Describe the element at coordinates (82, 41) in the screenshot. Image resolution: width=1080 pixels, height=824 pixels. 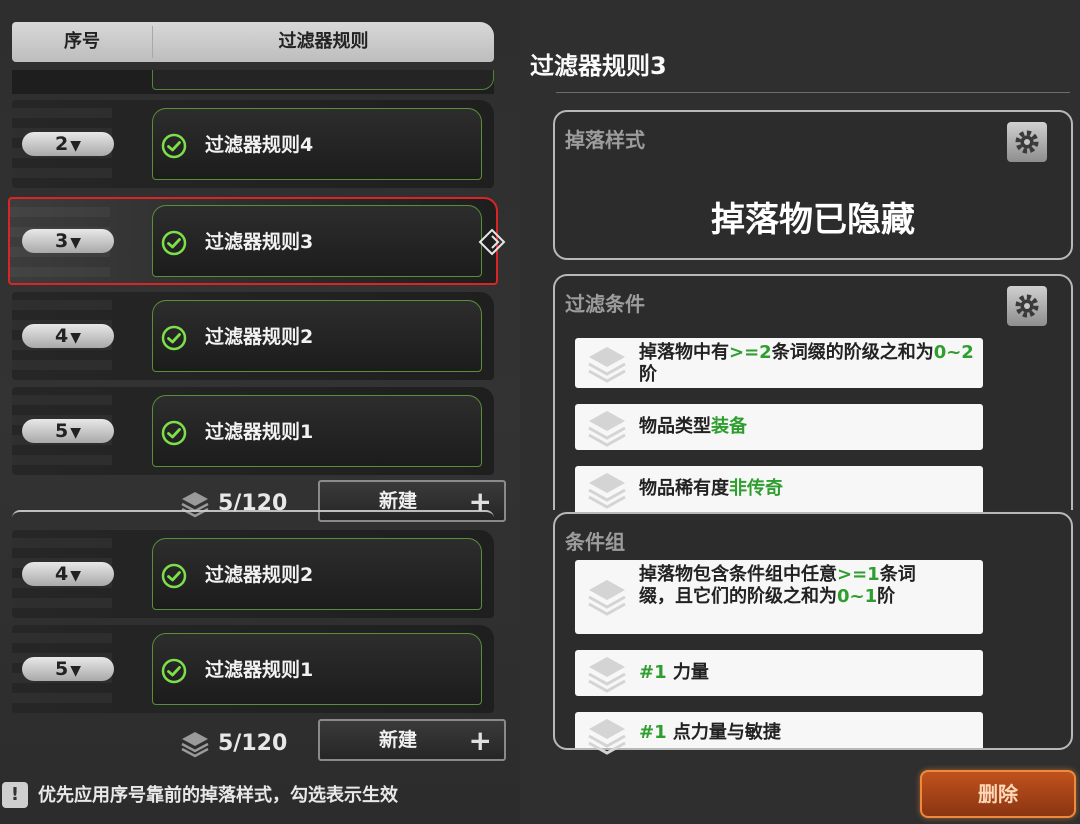
I see `header-index-label: 序号` at that location.